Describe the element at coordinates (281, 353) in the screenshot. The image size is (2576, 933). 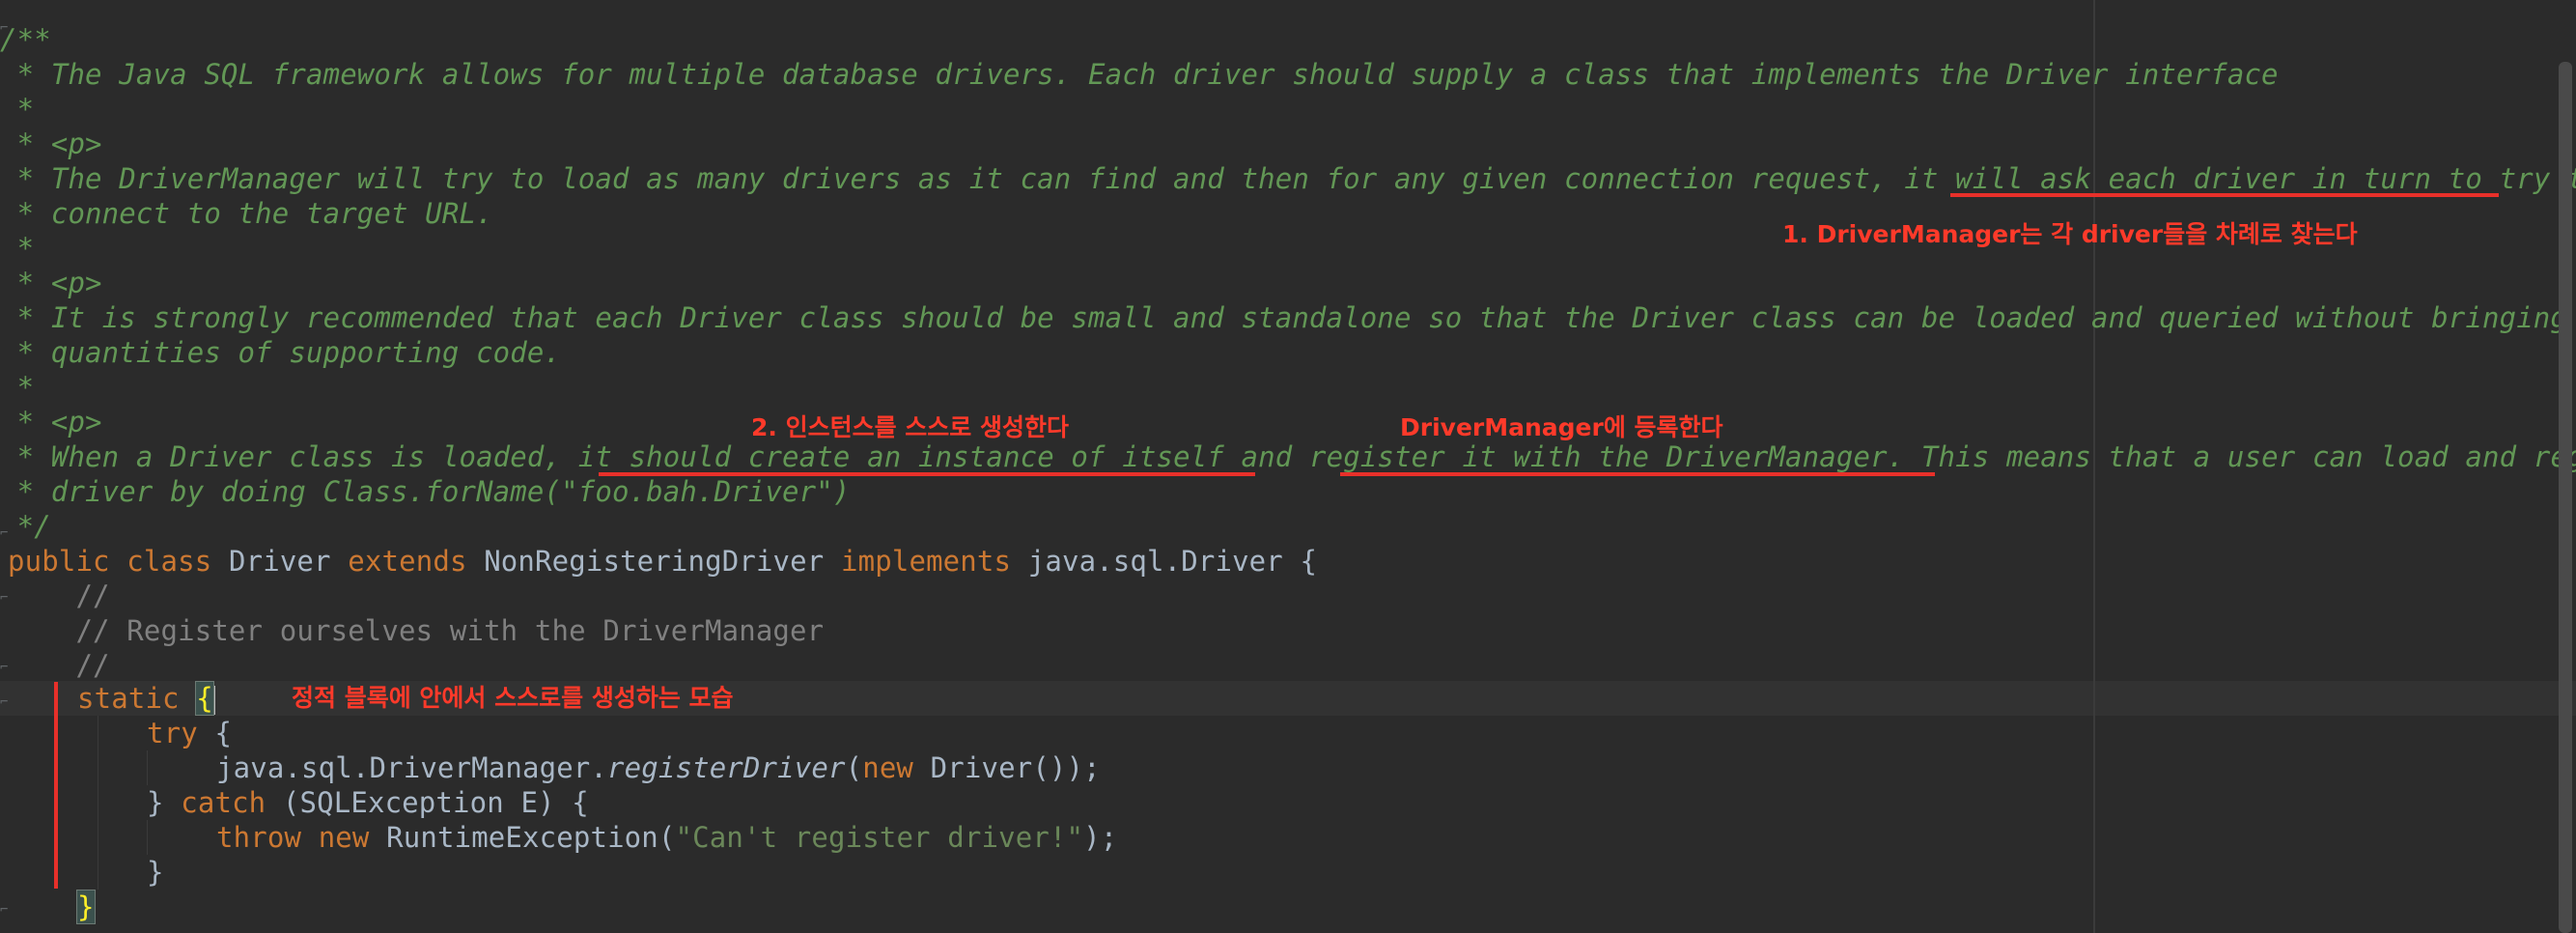
I see `code-line: * quantities of supporting code.` at that location.